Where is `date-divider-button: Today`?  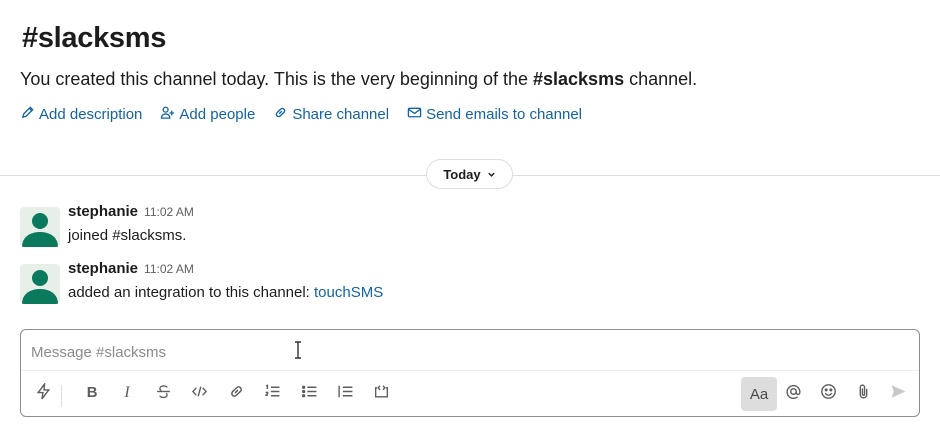
date-divider-button: Today is located at coordinates (469, 174).